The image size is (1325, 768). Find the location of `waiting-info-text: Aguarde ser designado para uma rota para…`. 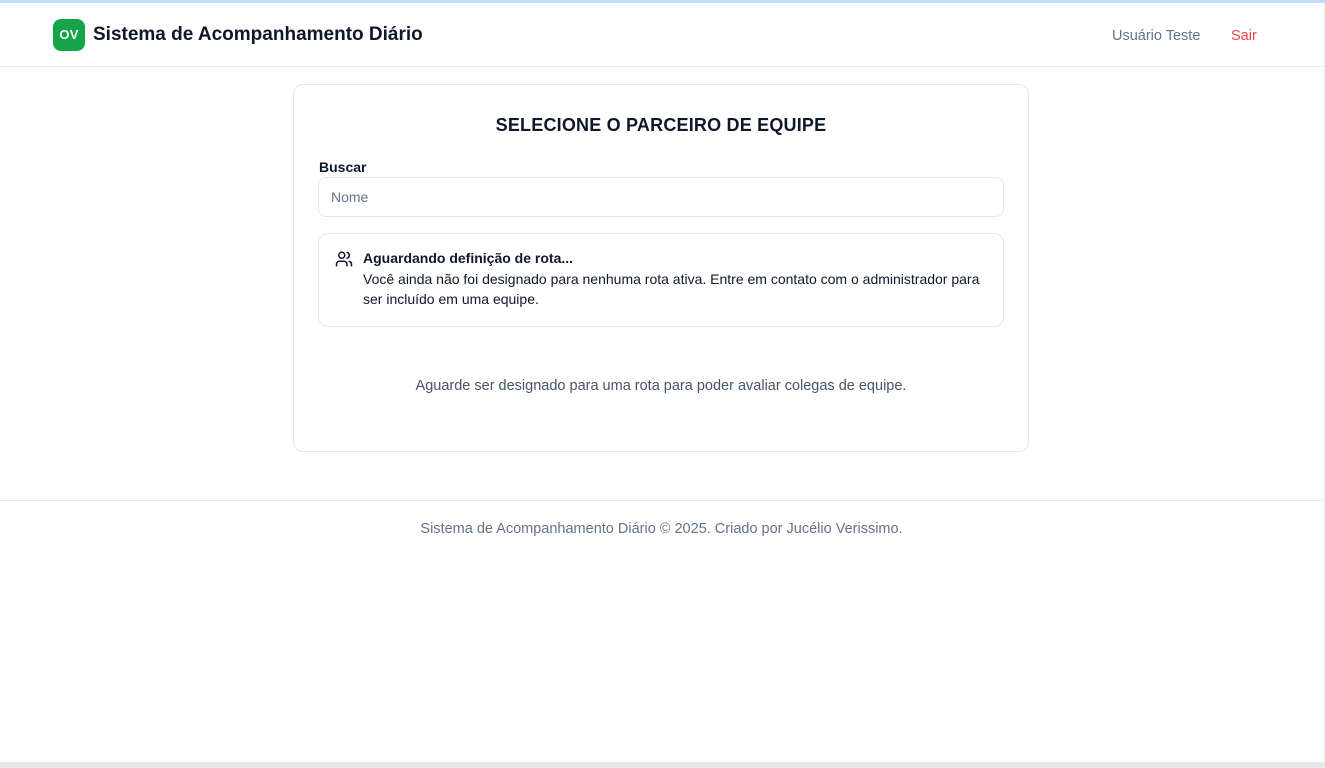

waiting-info-text: Aguarde ser designado para uma rota para… is located at coordinates (661, 386).